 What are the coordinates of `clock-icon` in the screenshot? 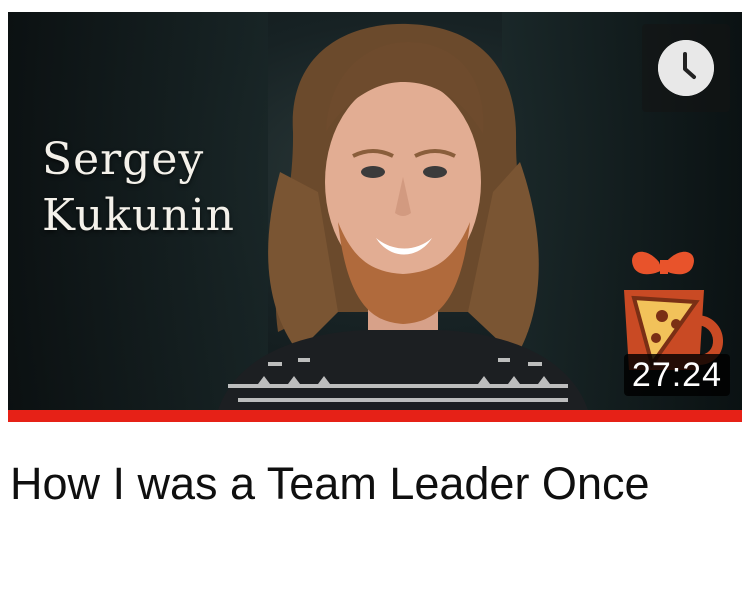 It's located at (686, 68).